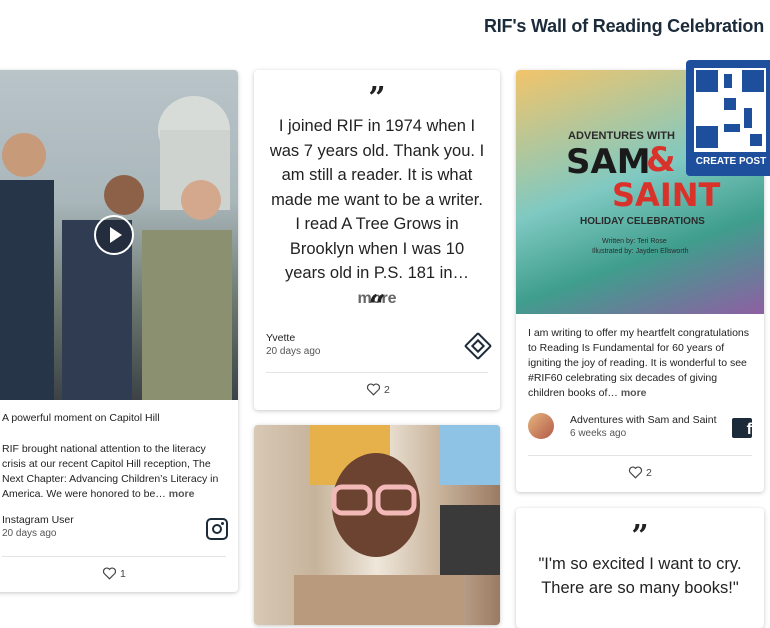 This screenshot has height=628, width=770. Describe the element at coordinates (742, 428) in the screenshot. I see `facebook-icon: f` at that location.